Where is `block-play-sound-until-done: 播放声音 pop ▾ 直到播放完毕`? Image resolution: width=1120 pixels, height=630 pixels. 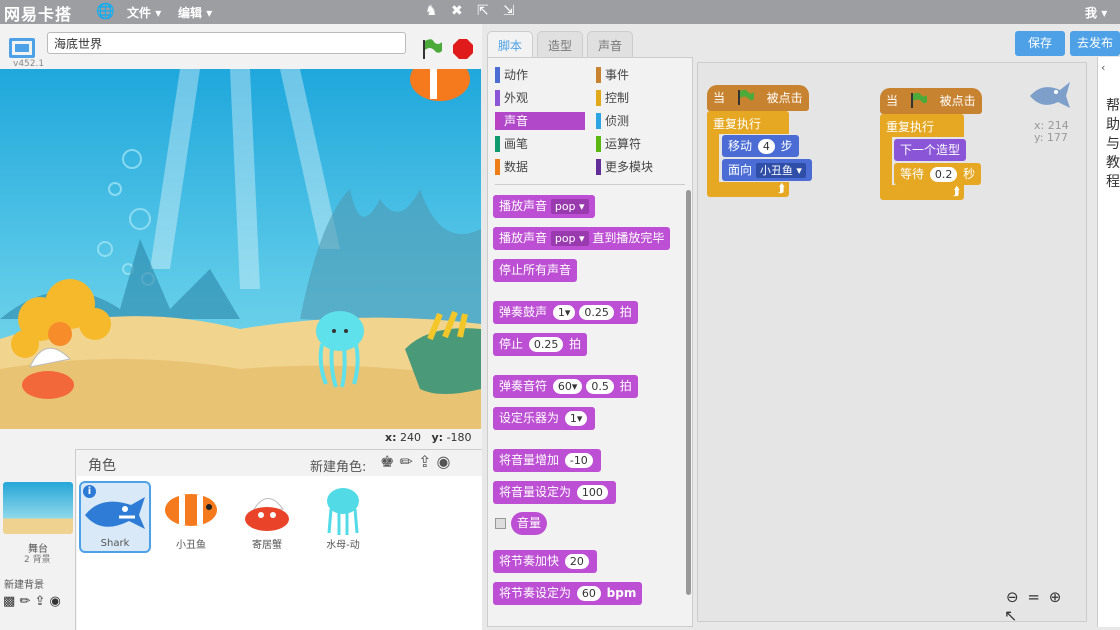 block-play-sound-until-done: 播放声音 pop ▾ 直到播放完毕 is located at coordinates (582, 238).